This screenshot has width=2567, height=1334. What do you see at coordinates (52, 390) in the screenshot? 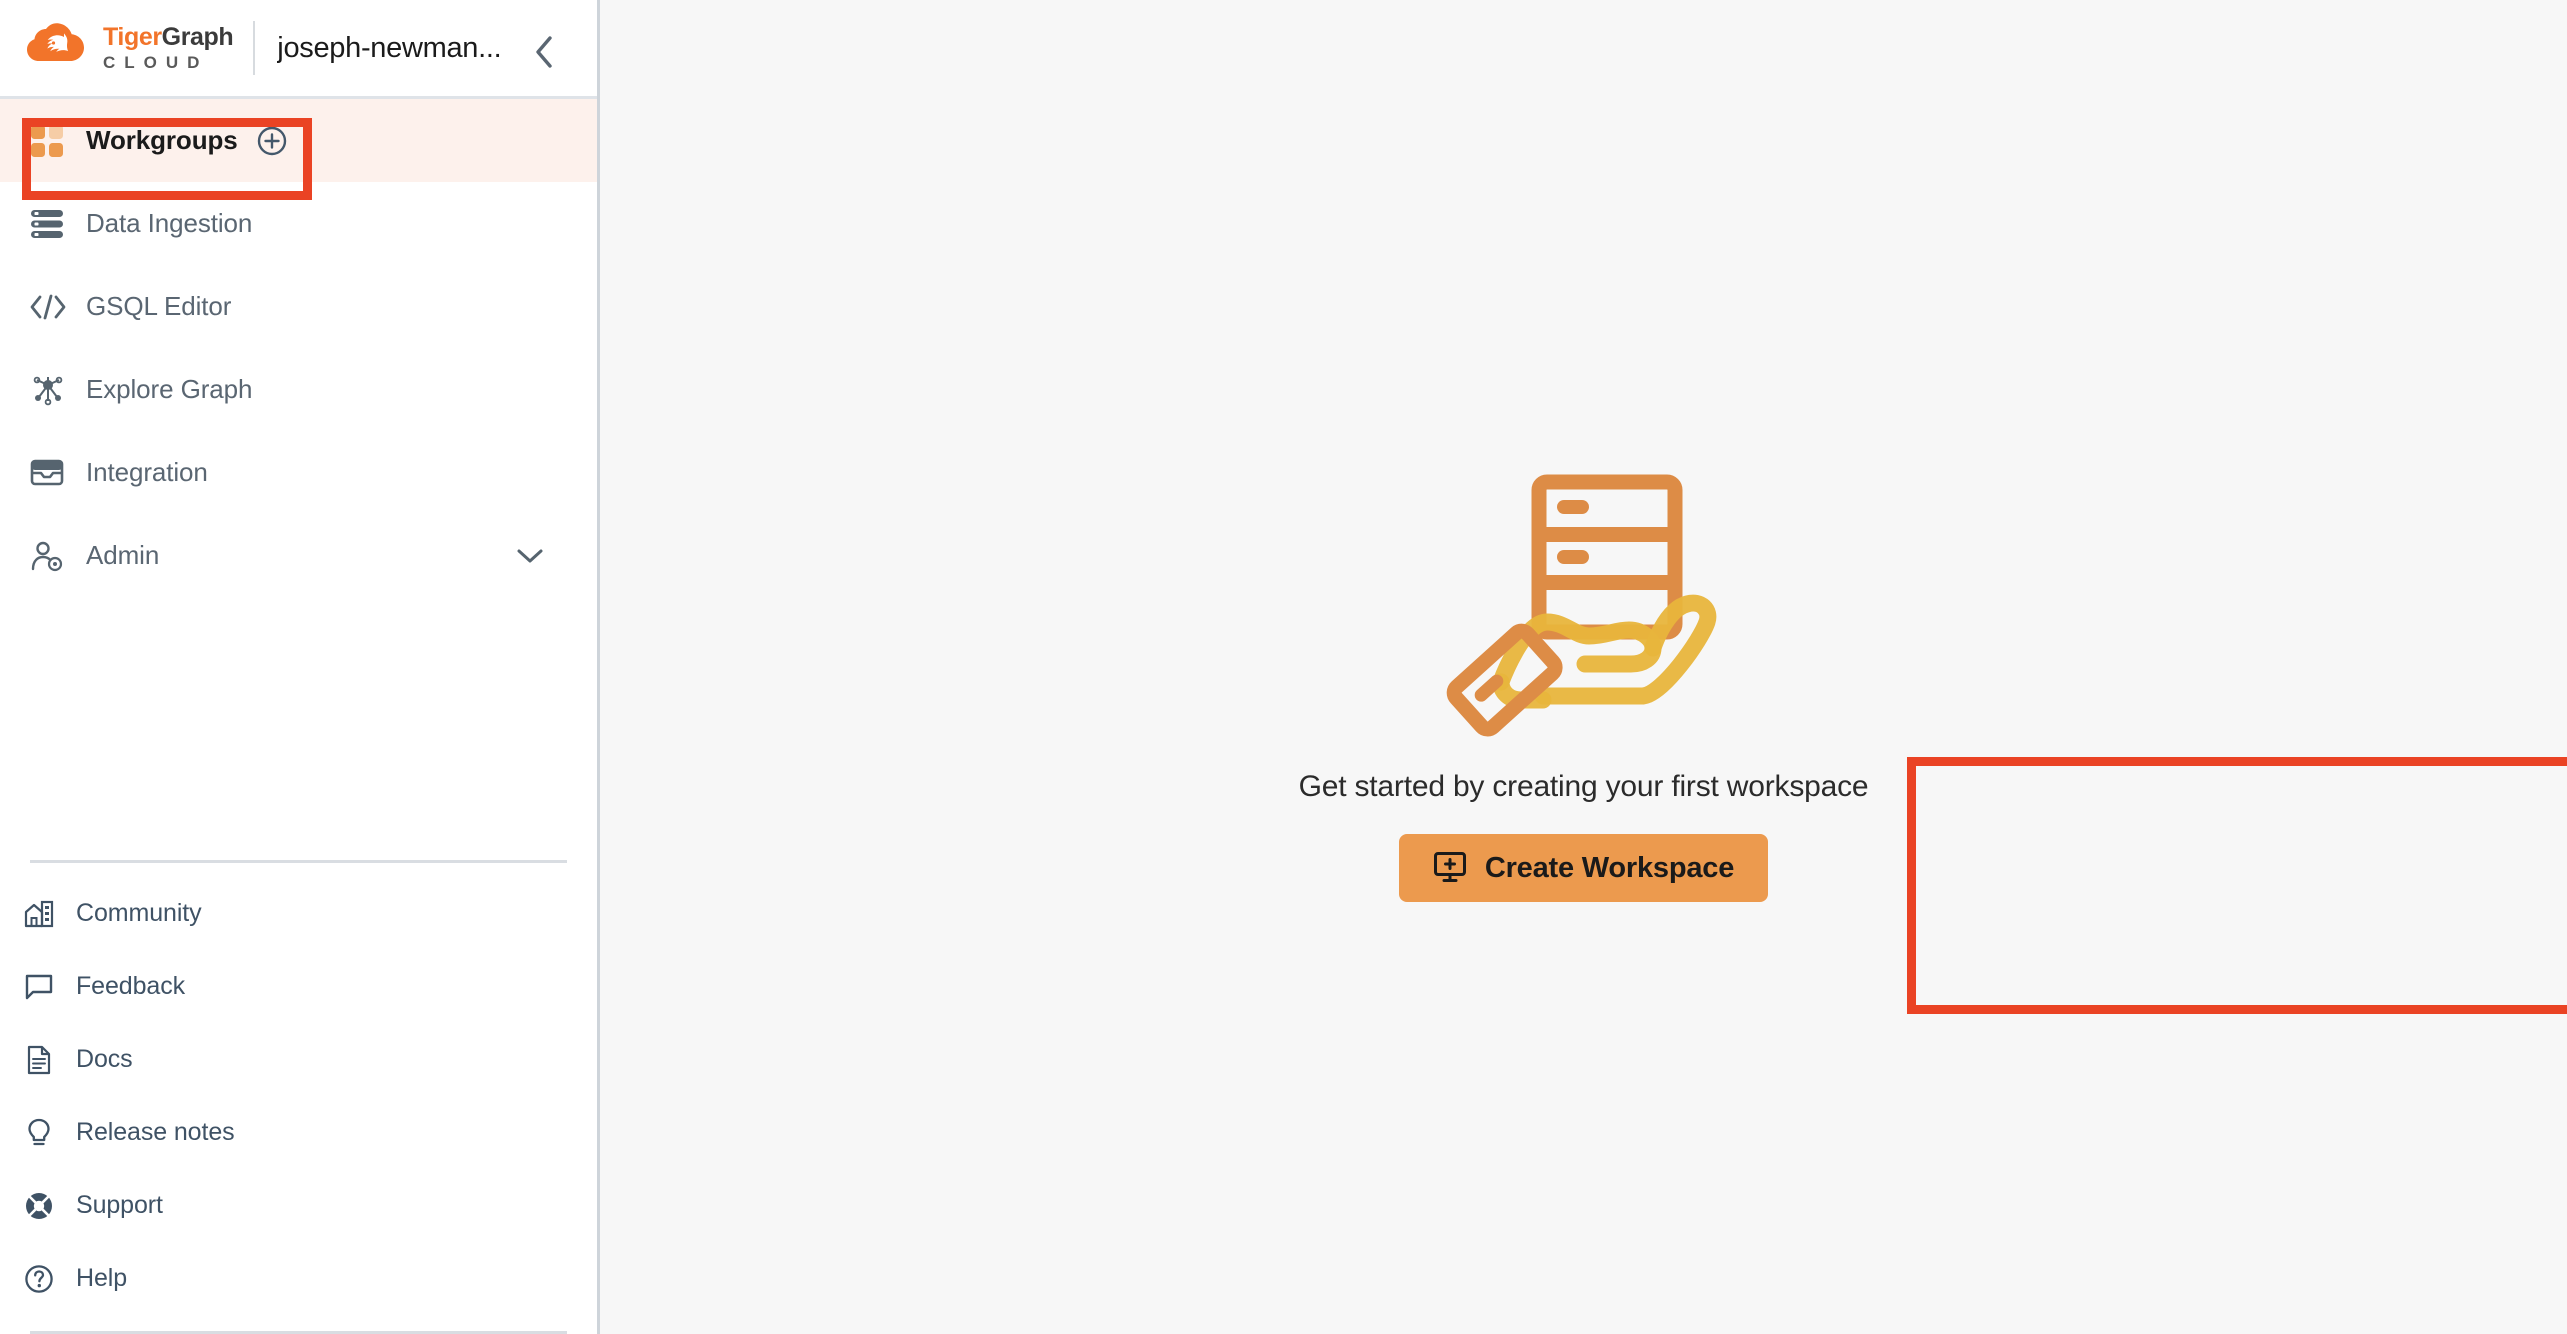
I see `graph-nodes-icon` at bounding box center [52, 390].